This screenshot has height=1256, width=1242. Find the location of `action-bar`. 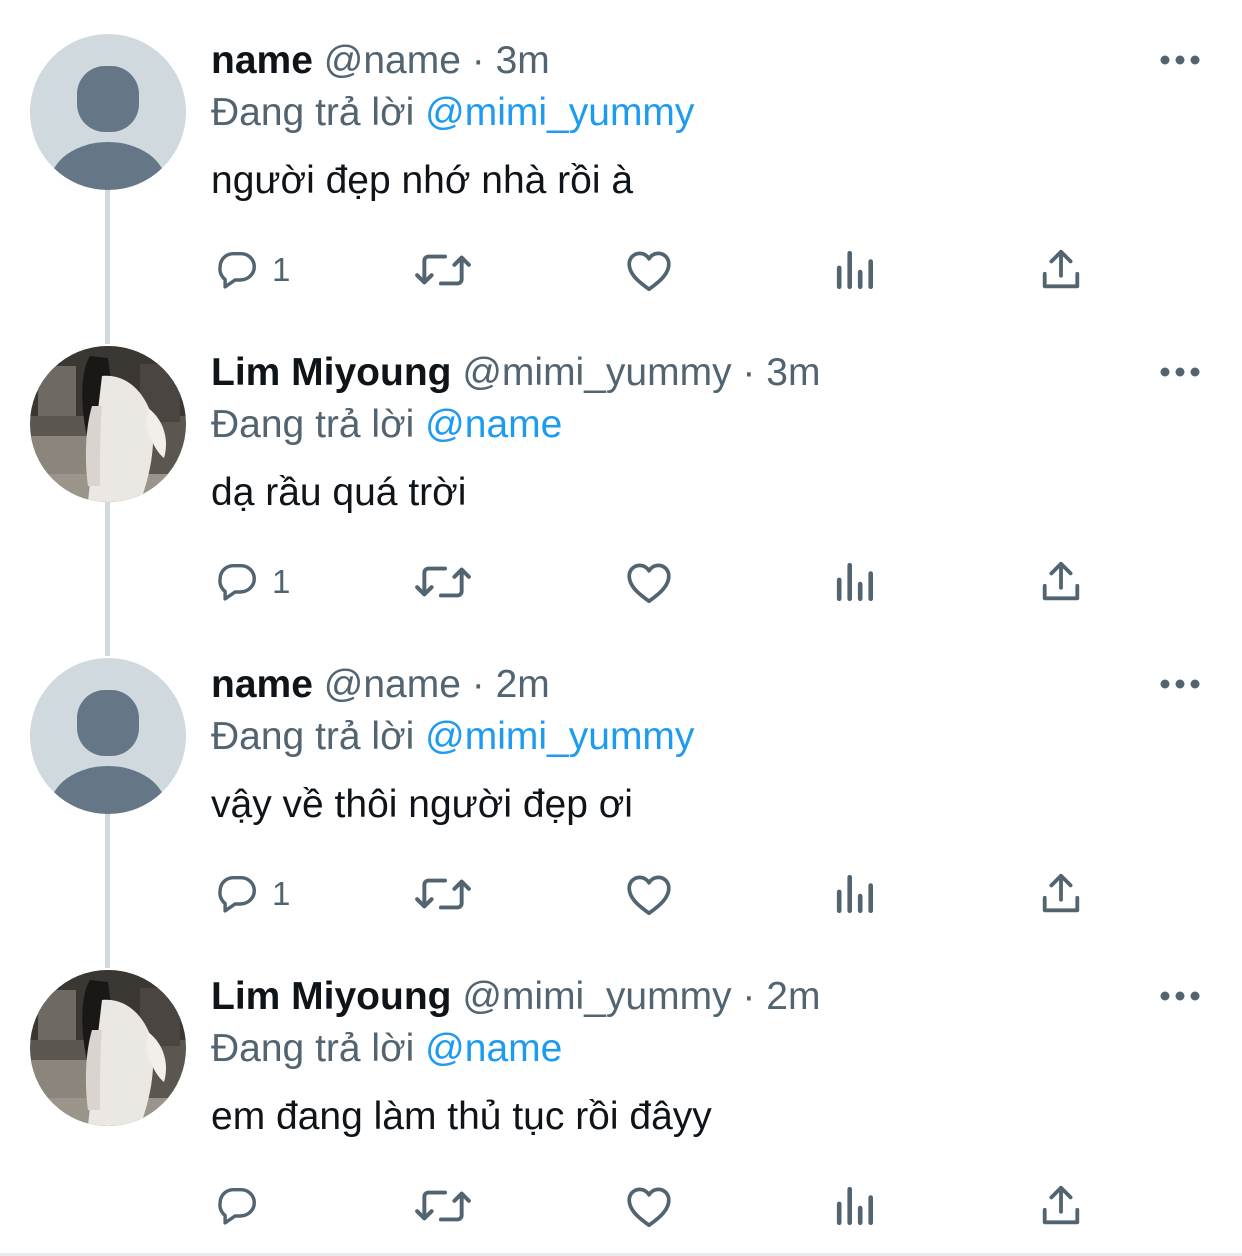

action-bar is located at coordinates (661, 1206).